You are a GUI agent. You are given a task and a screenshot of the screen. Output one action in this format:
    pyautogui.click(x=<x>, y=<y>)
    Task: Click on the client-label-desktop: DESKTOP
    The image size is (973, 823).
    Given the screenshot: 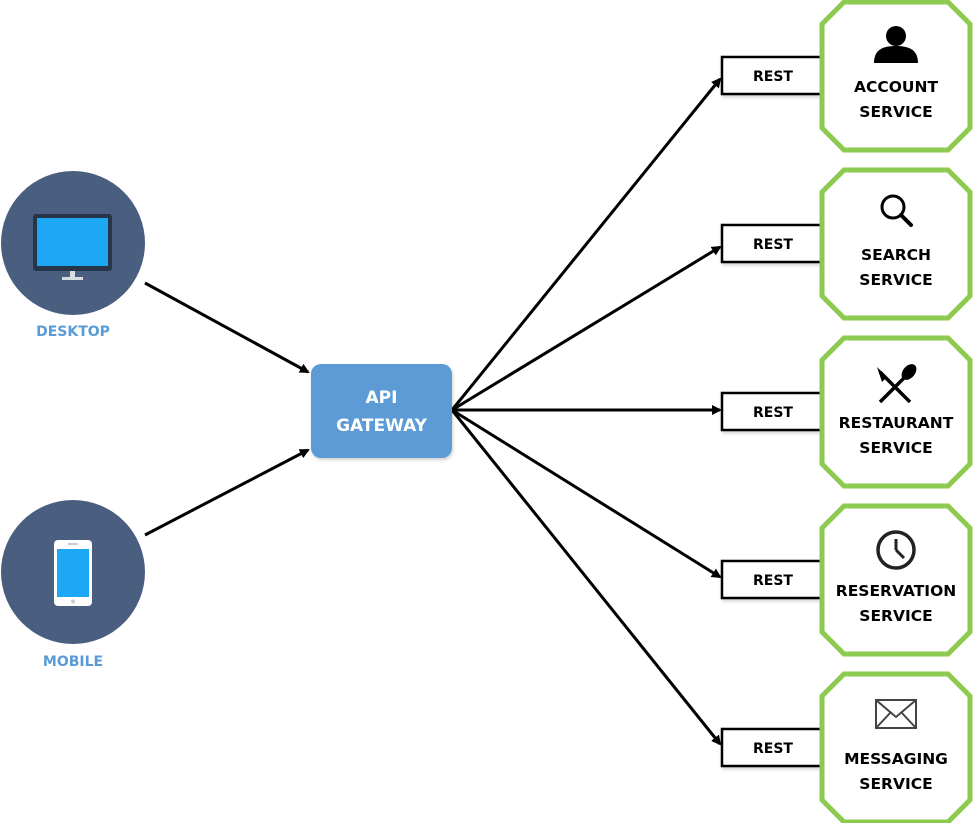 What is the action you would take?
    pyautogui.click(x=73, y=332)
    